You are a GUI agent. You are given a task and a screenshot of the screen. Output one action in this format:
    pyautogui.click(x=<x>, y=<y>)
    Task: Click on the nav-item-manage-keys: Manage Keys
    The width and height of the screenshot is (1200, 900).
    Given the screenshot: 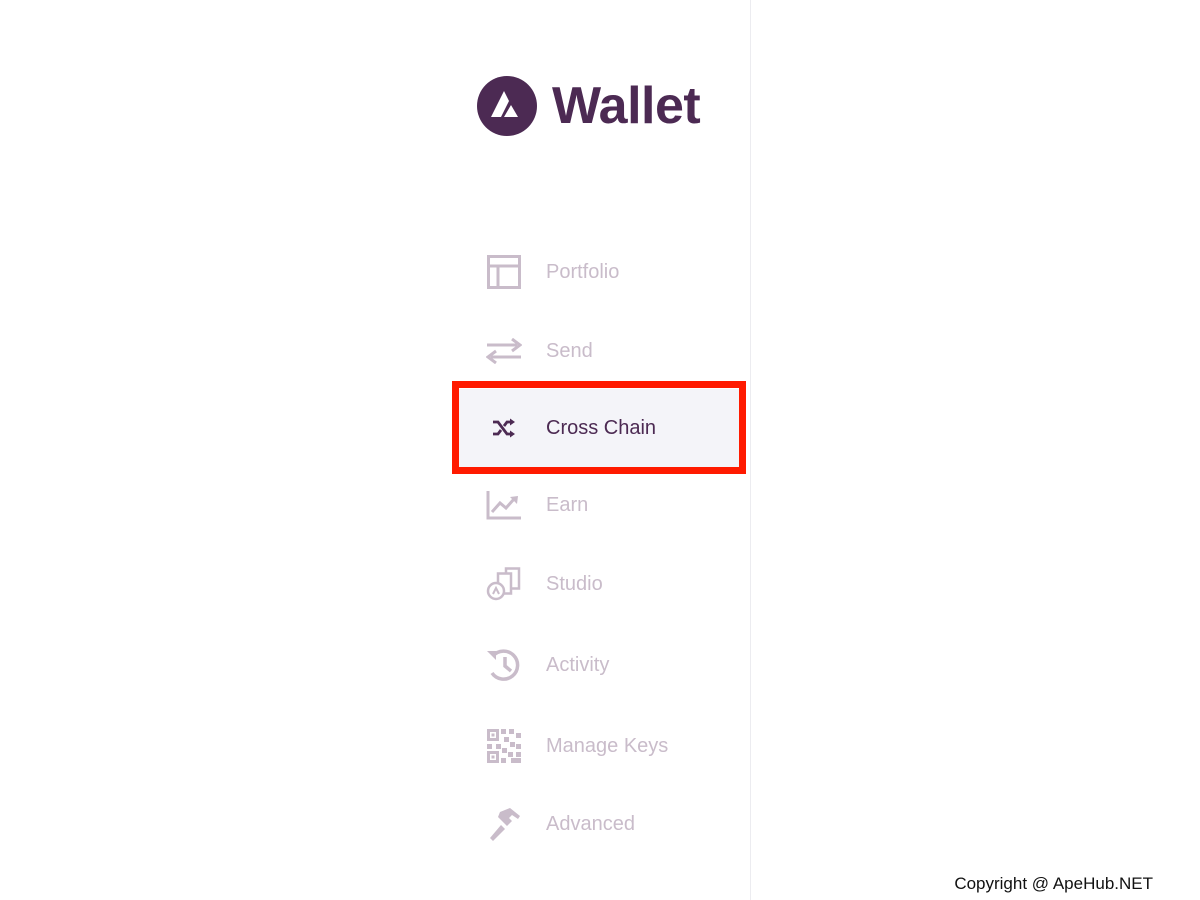 What is the action you would take?
    pyautogui.click(x=599, y=746)
    